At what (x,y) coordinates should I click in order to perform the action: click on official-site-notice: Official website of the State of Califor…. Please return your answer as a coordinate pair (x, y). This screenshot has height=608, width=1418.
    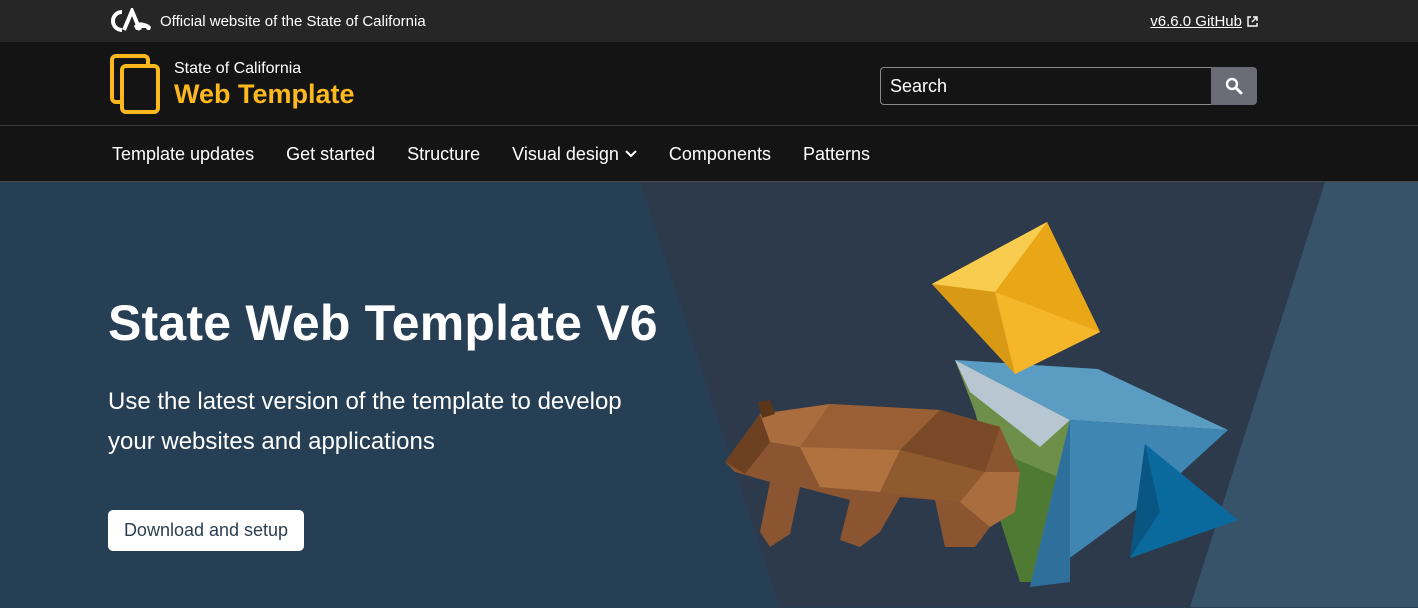
    Looking at the image, I should click on (267, 21).